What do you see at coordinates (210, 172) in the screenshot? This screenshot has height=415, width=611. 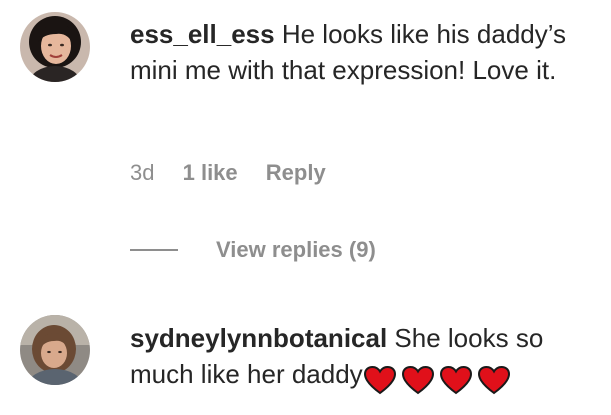 I see `likes-count: 1 like` at bounding box center [210, 172].